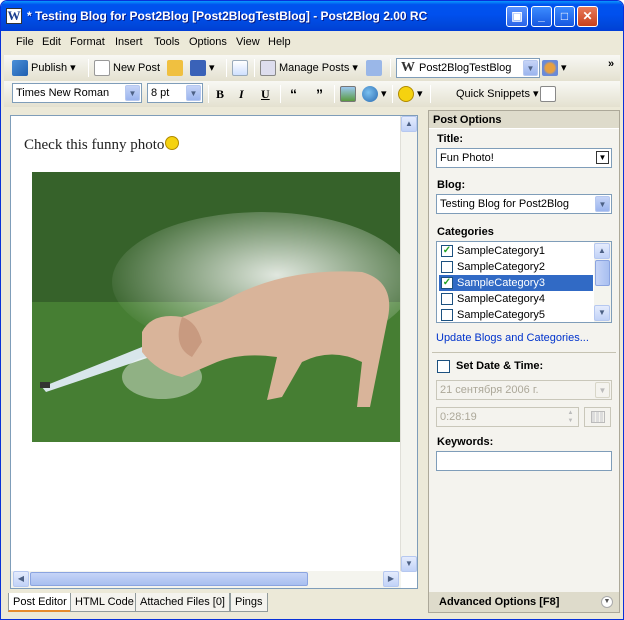 The image size is (624, 620). I want to click on category-item: SampleCategory4, so click(516, 299).